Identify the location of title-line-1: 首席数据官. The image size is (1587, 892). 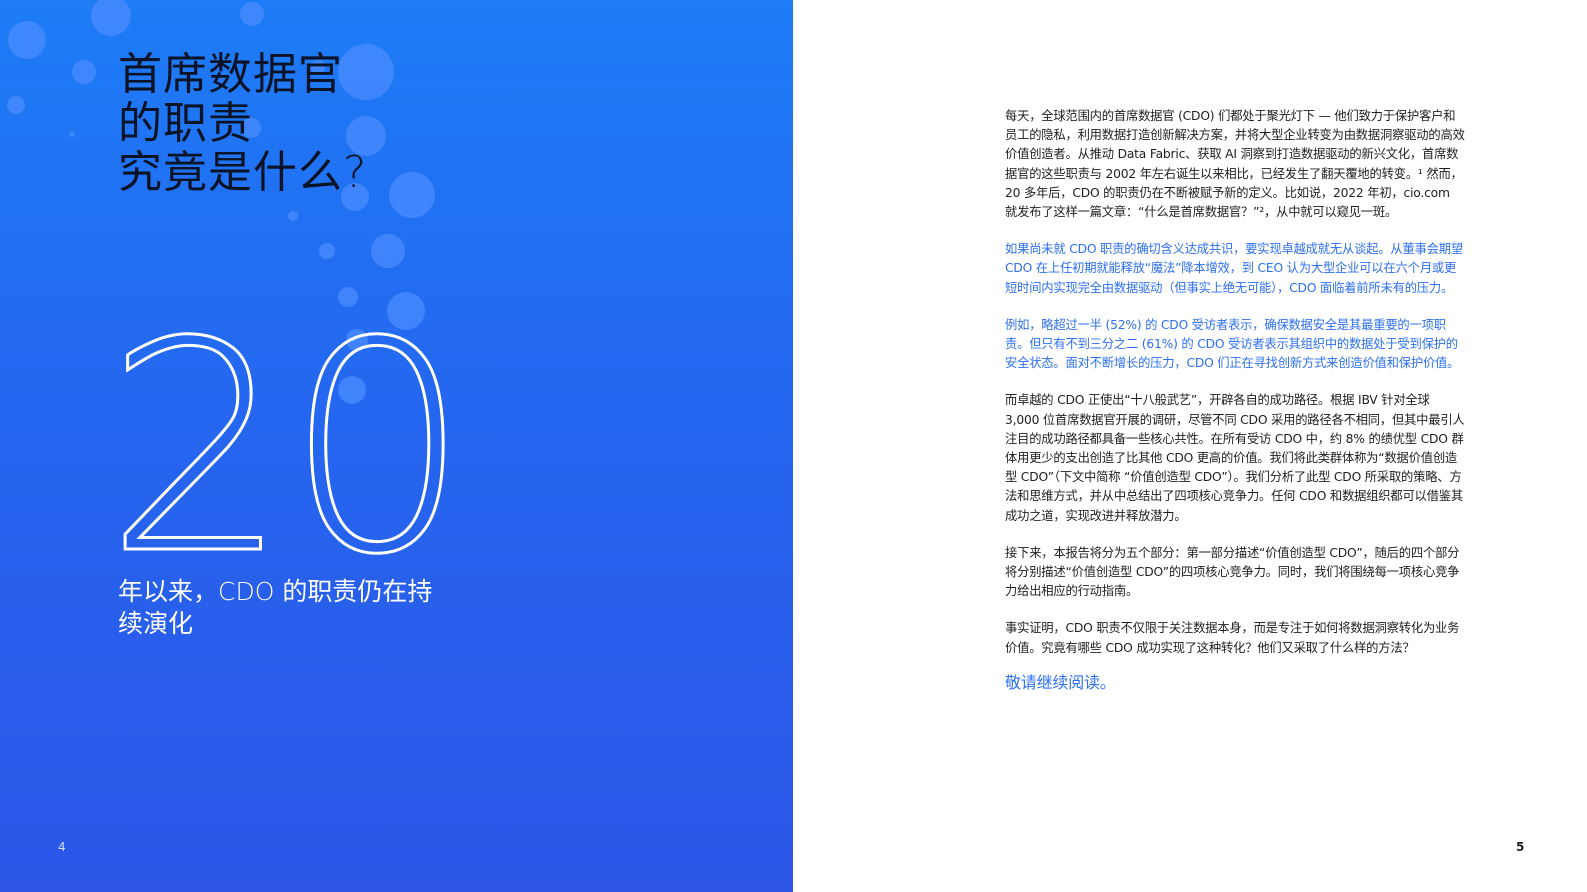
(230, 74).